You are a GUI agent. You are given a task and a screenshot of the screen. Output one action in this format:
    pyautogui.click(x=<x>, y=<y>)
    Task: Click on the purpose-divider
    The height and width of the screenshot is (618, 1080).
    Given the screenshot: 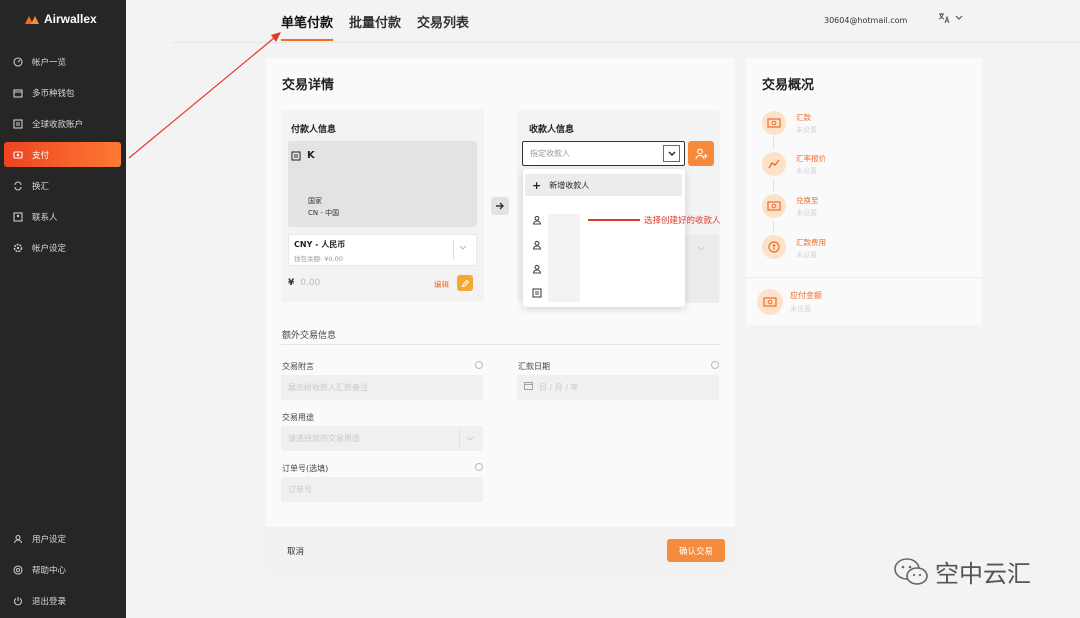 What is the action you would take?
    pyautogui.click(x=459, y=438)
    